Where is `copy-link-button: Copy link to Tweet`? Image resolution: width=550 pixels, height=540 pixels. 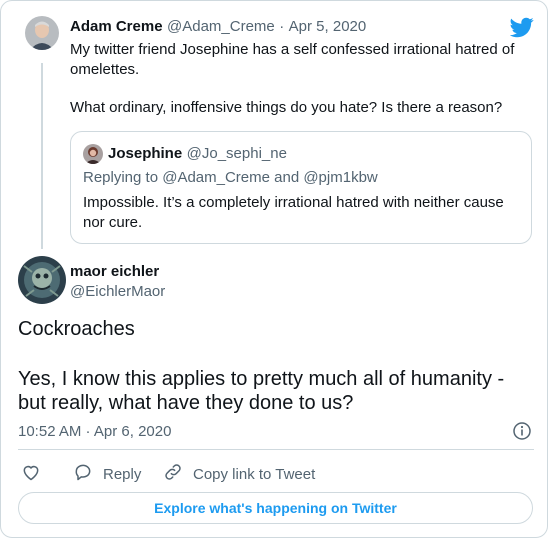
copy-link-button: Copy link to Tweet is located at coordinates (239, 474).